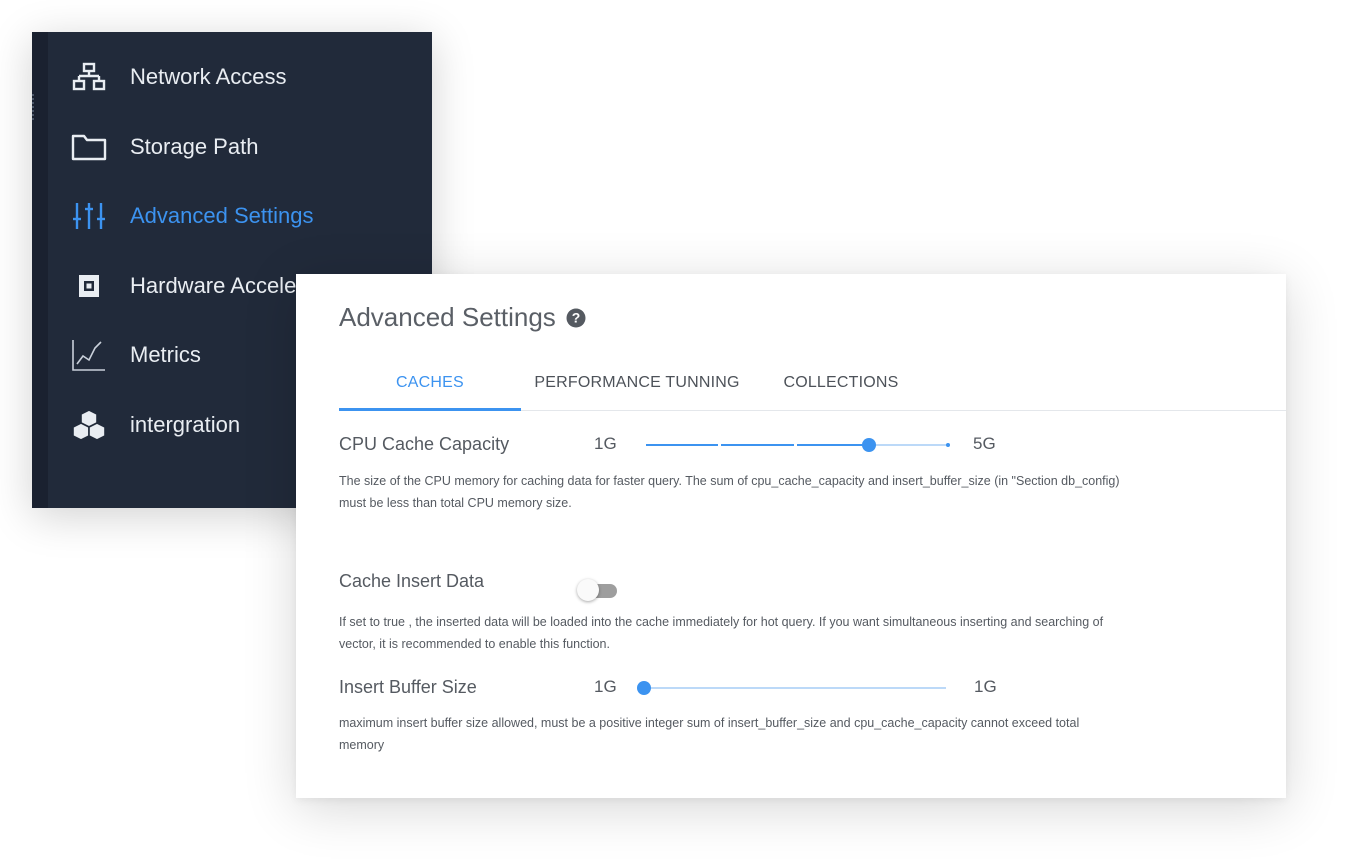 The height and width of the screenshot is (862, 1350). I want to click on toggle-knob, so click(588, 590).